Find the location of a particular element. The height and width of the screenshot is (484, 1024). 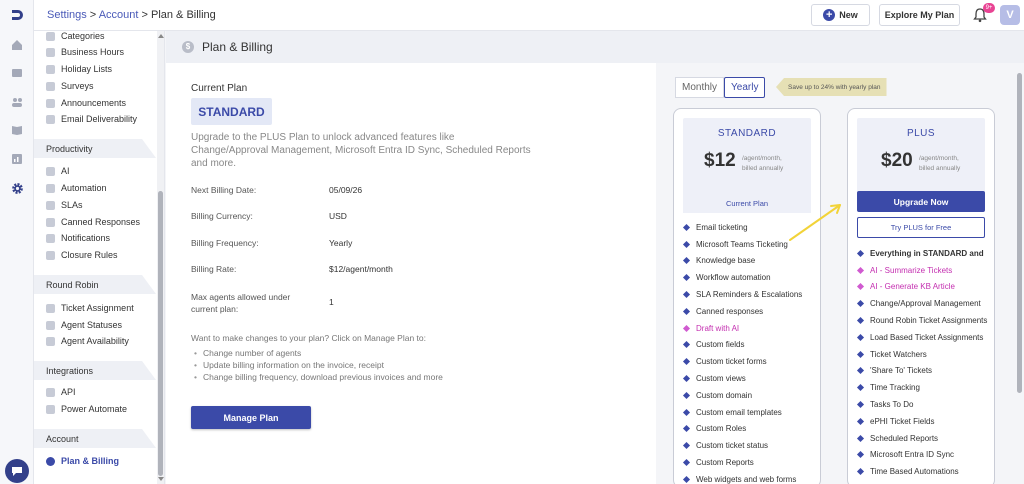

list-item: Tasks To Do is located at coordinates (921, 404).